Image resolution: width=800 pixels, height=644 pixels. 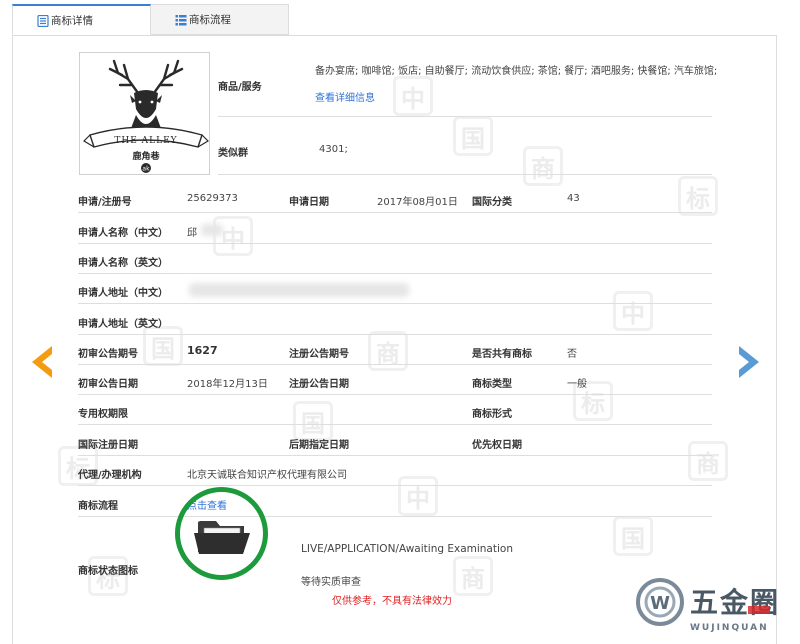 I want to click on reg-no-label: 申请/注册号, so click(x=105, y=202).